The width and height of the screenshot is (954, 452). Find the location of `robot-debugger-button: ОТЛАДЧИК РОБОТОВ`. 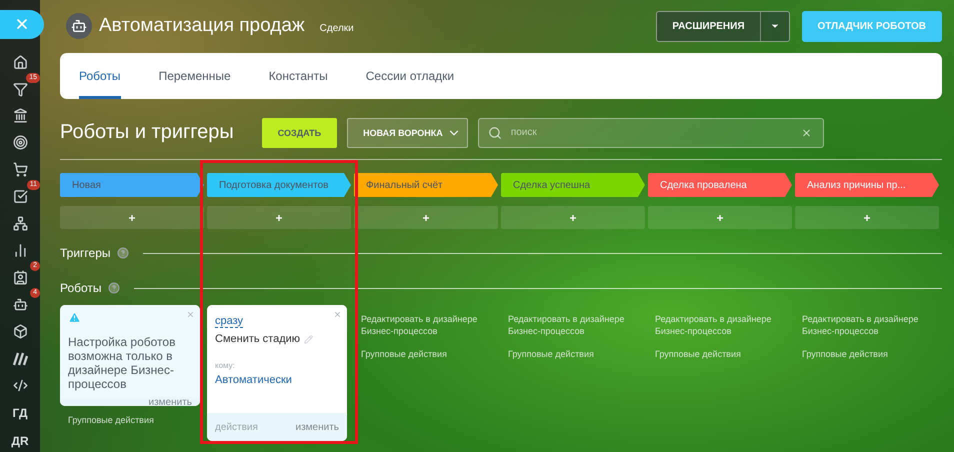

robot-debugger-button: ОТЛАДЧИК РОБОТОВ is located at coordinates (872, 26).